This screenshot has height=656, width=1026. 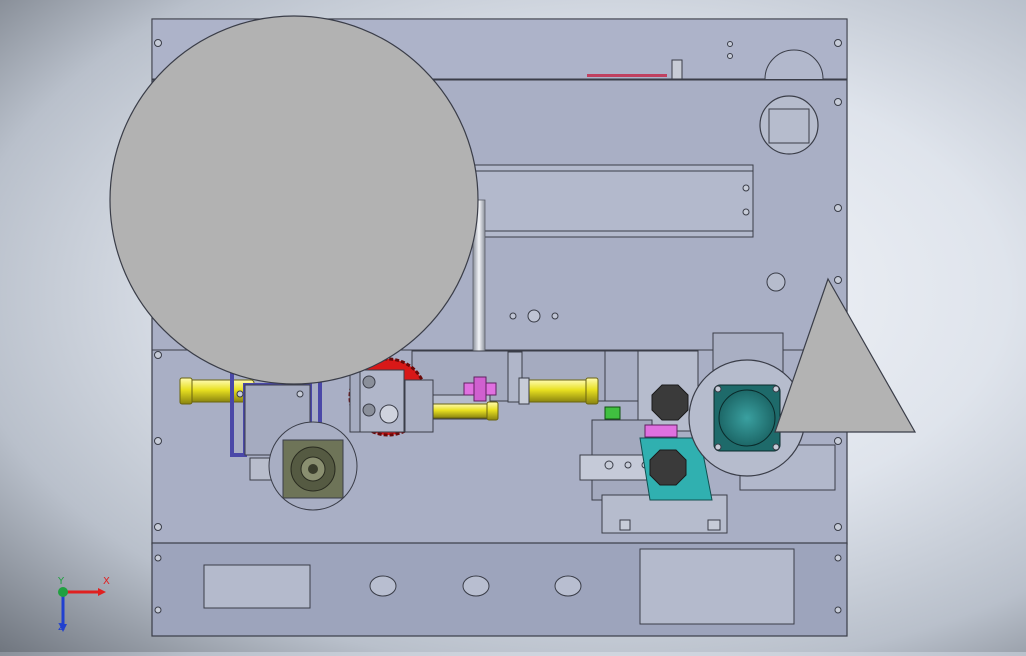 I want to click on x-axis-label: X, so click(x=106, y=581).